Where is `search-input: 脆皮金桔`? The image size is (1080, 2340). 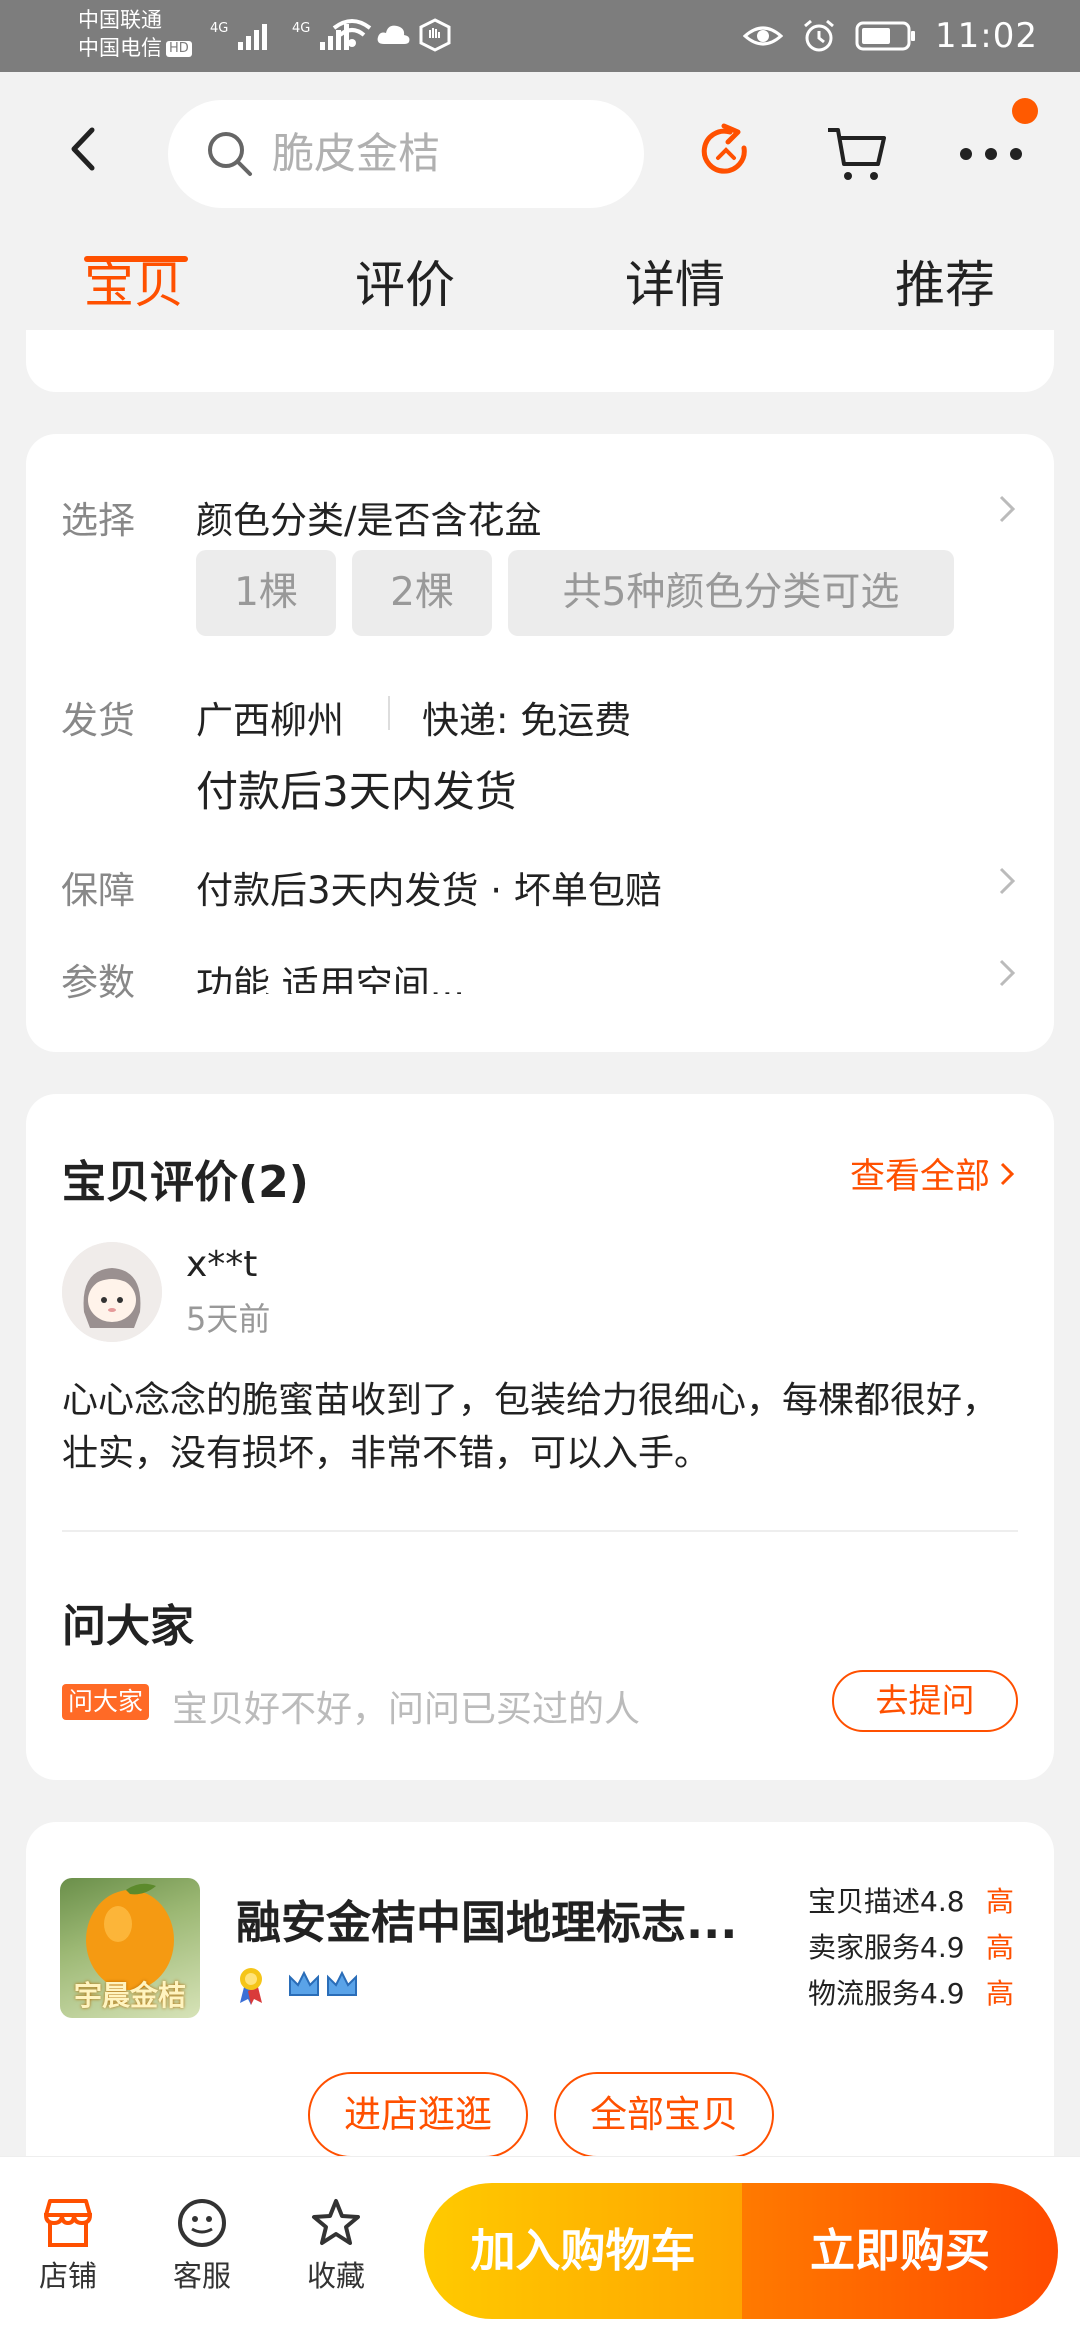
search-input: 脆皮金桔 is located at coordinates (406, 154).